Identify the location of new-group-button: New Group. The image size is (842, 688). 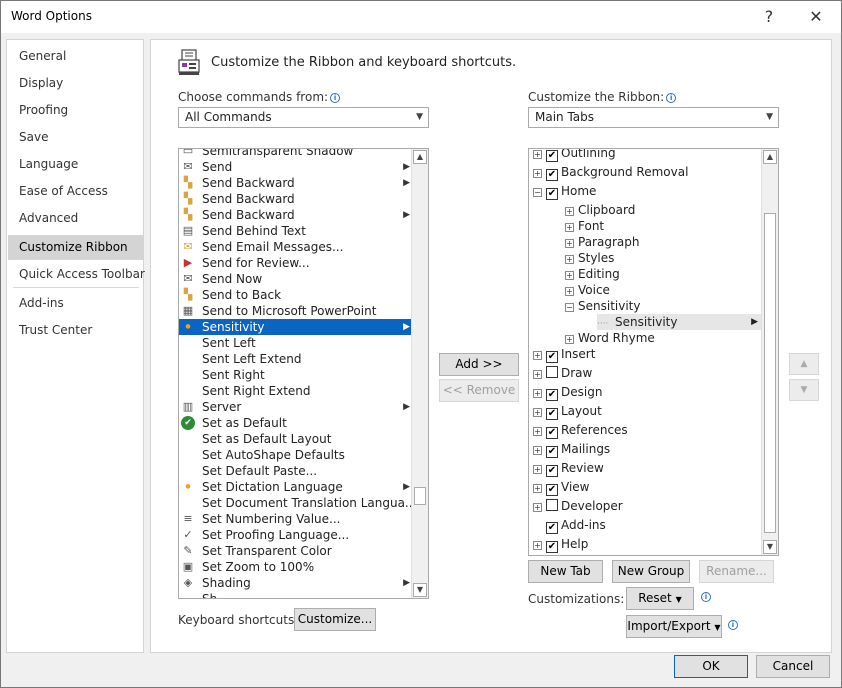
(651, 571).